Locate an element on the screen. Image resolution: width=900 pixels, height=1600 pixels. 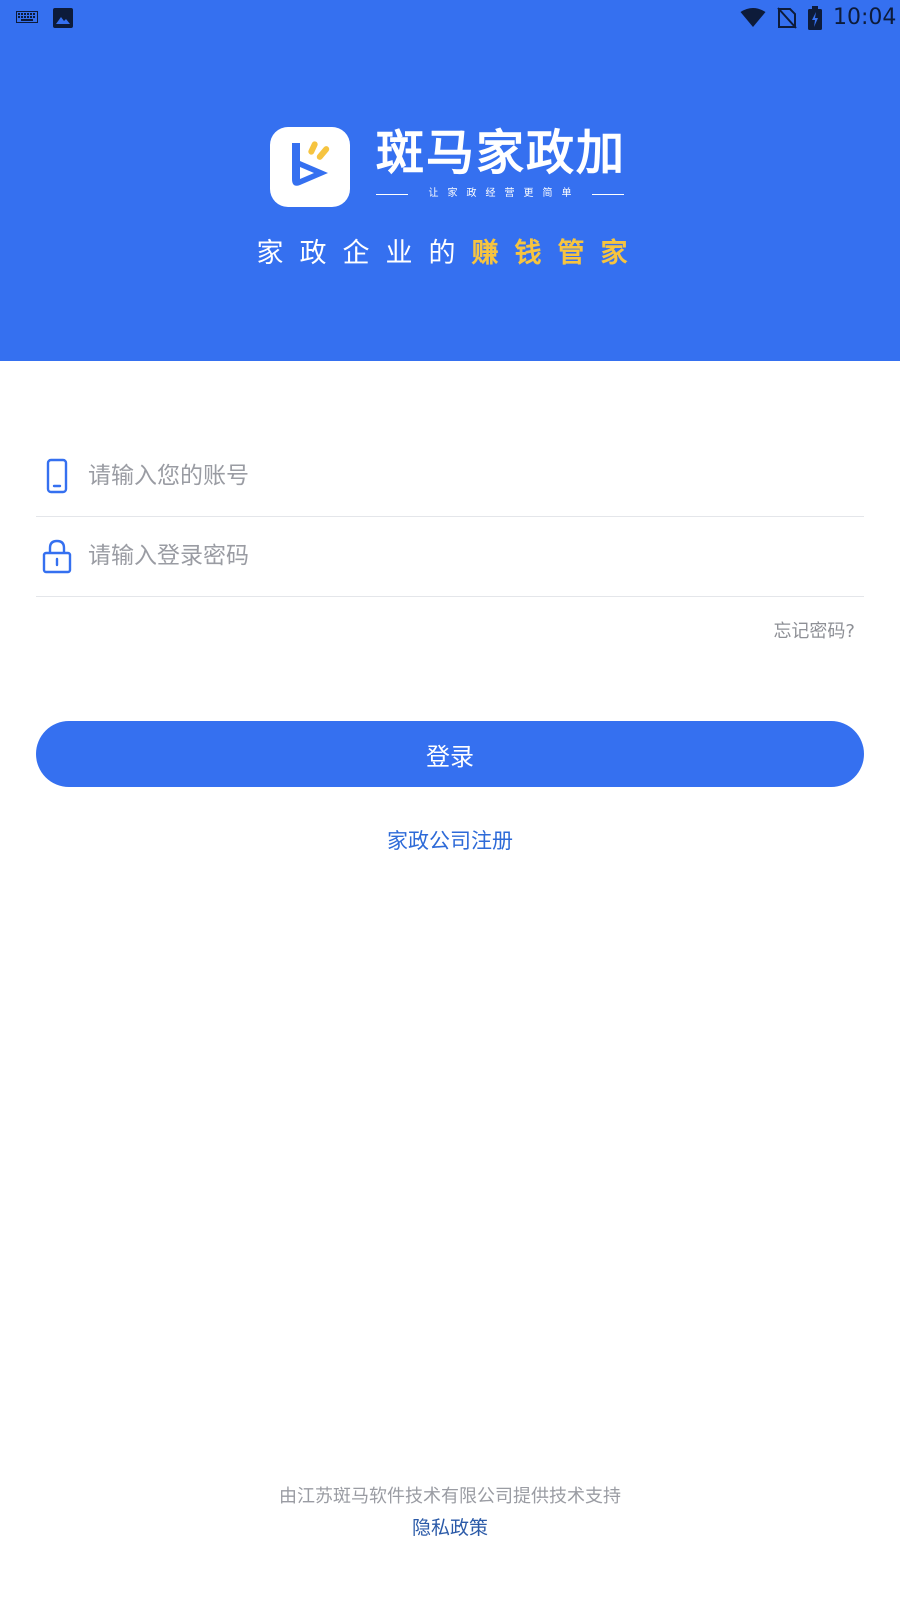
password-field is located at coordinates (450, 556).